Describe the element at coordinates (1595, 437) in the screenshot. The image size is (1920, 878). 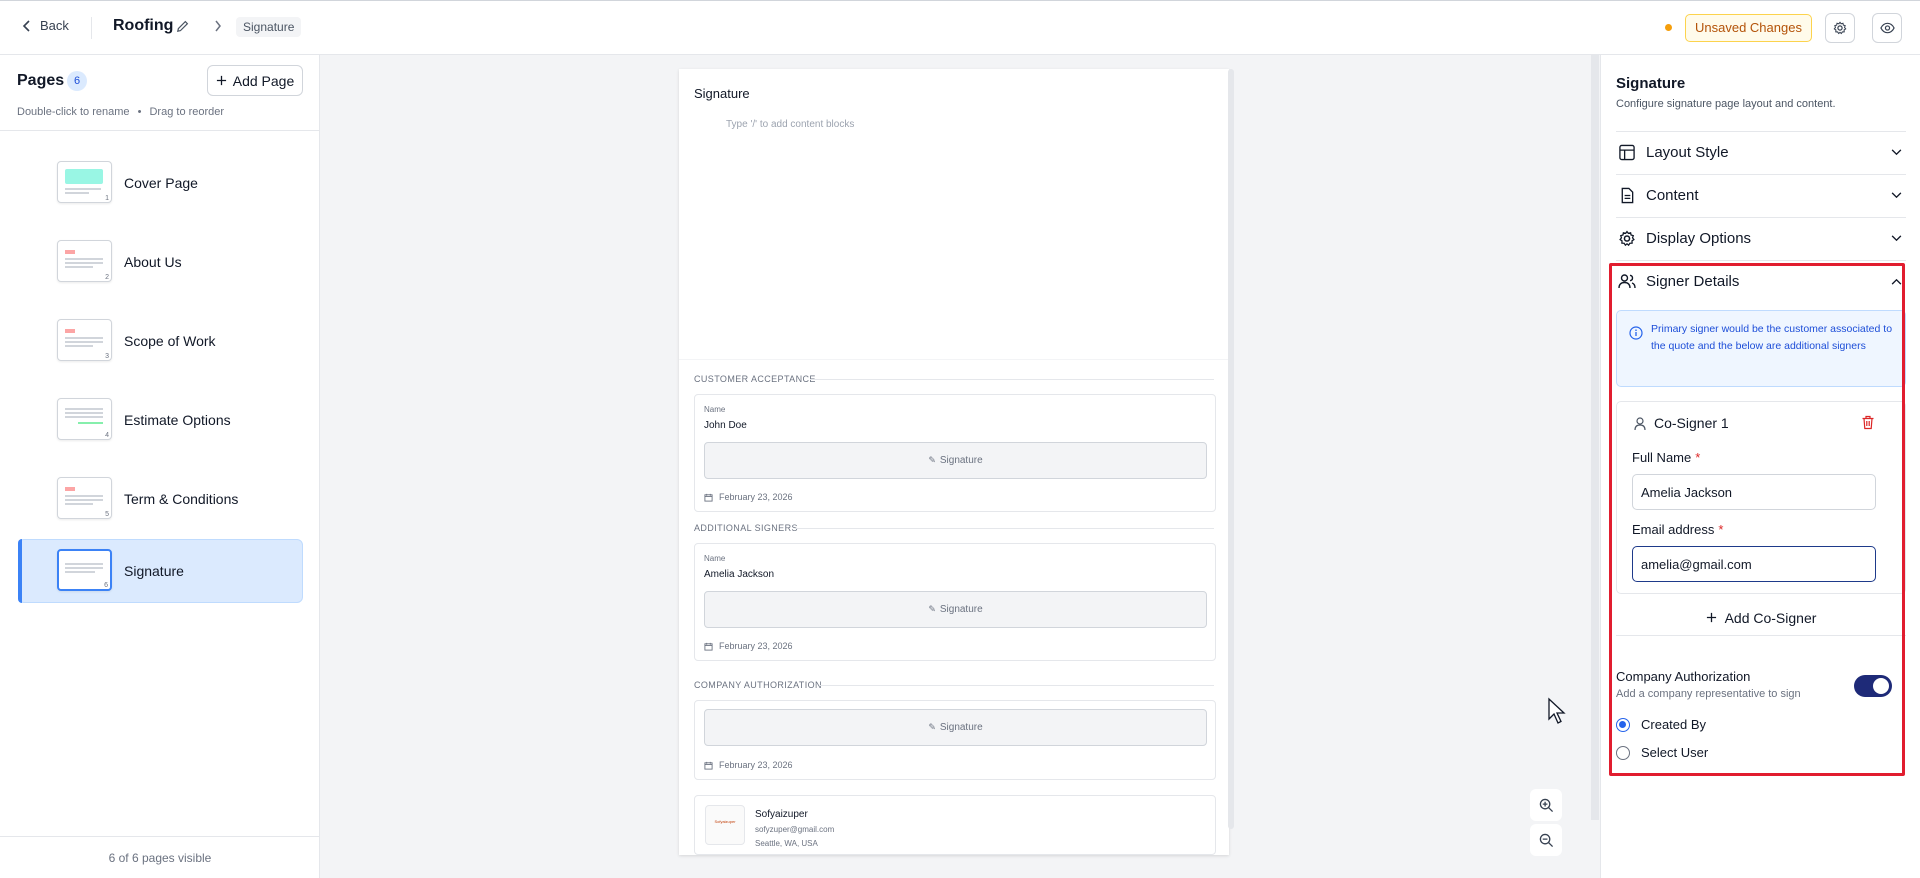
I see `canvas-scrollbar` at that location.